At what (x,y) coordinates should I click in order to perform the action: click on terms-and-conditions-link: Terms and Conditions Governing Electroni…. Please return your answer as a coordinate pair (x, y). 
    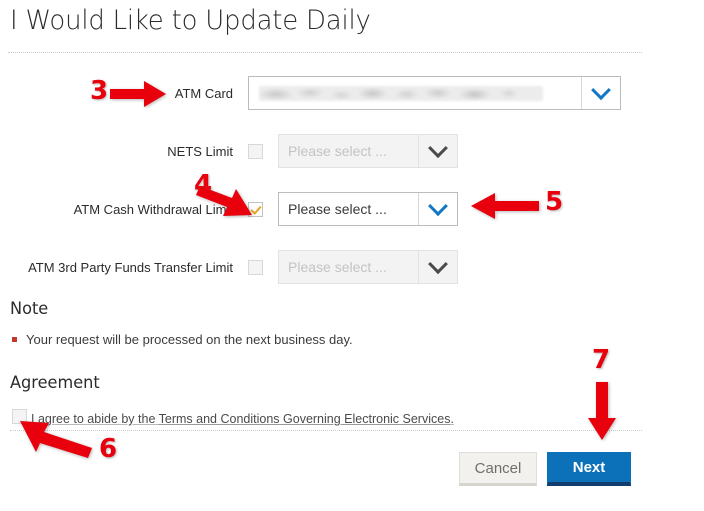
    Looking at the image, I should click on (305, 419).